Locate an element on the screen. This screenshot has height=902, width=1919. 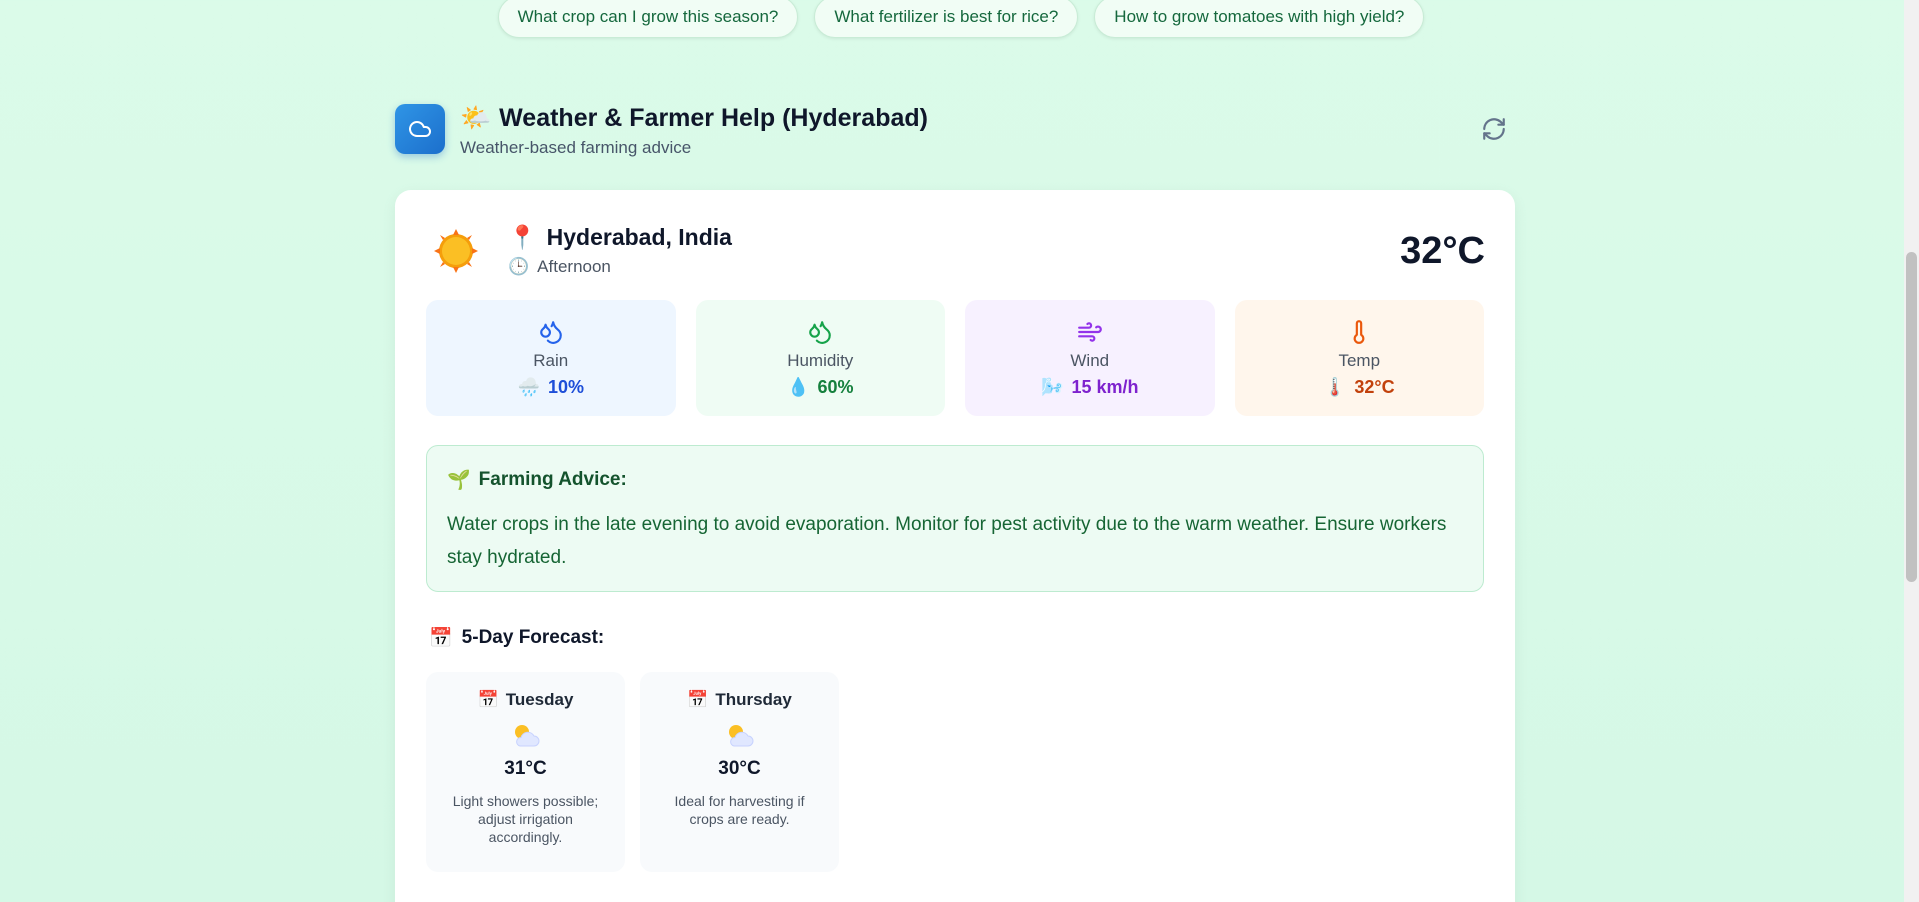
rain-value: 10% is located at coordinates (565, 386).